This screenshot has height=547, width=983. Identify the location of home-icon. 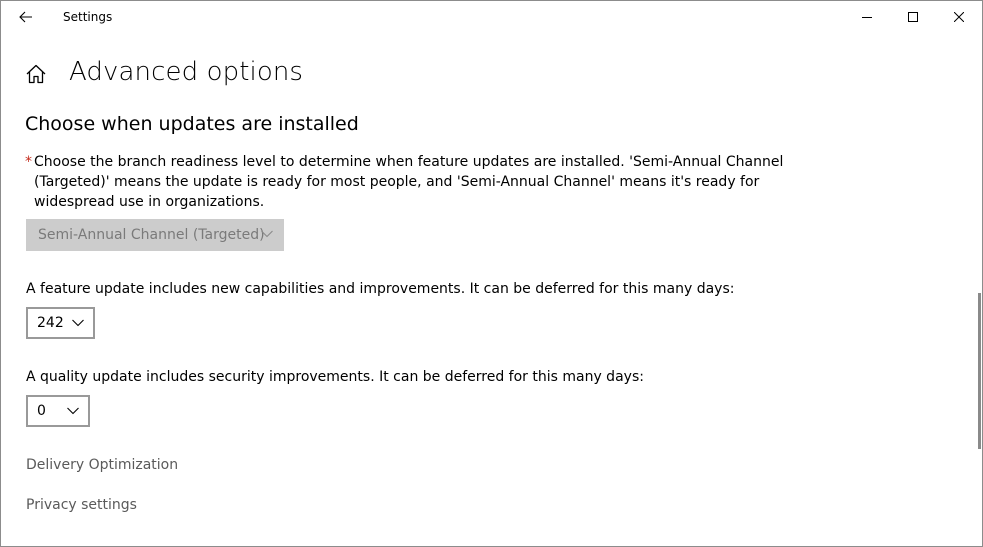
(36, 74).